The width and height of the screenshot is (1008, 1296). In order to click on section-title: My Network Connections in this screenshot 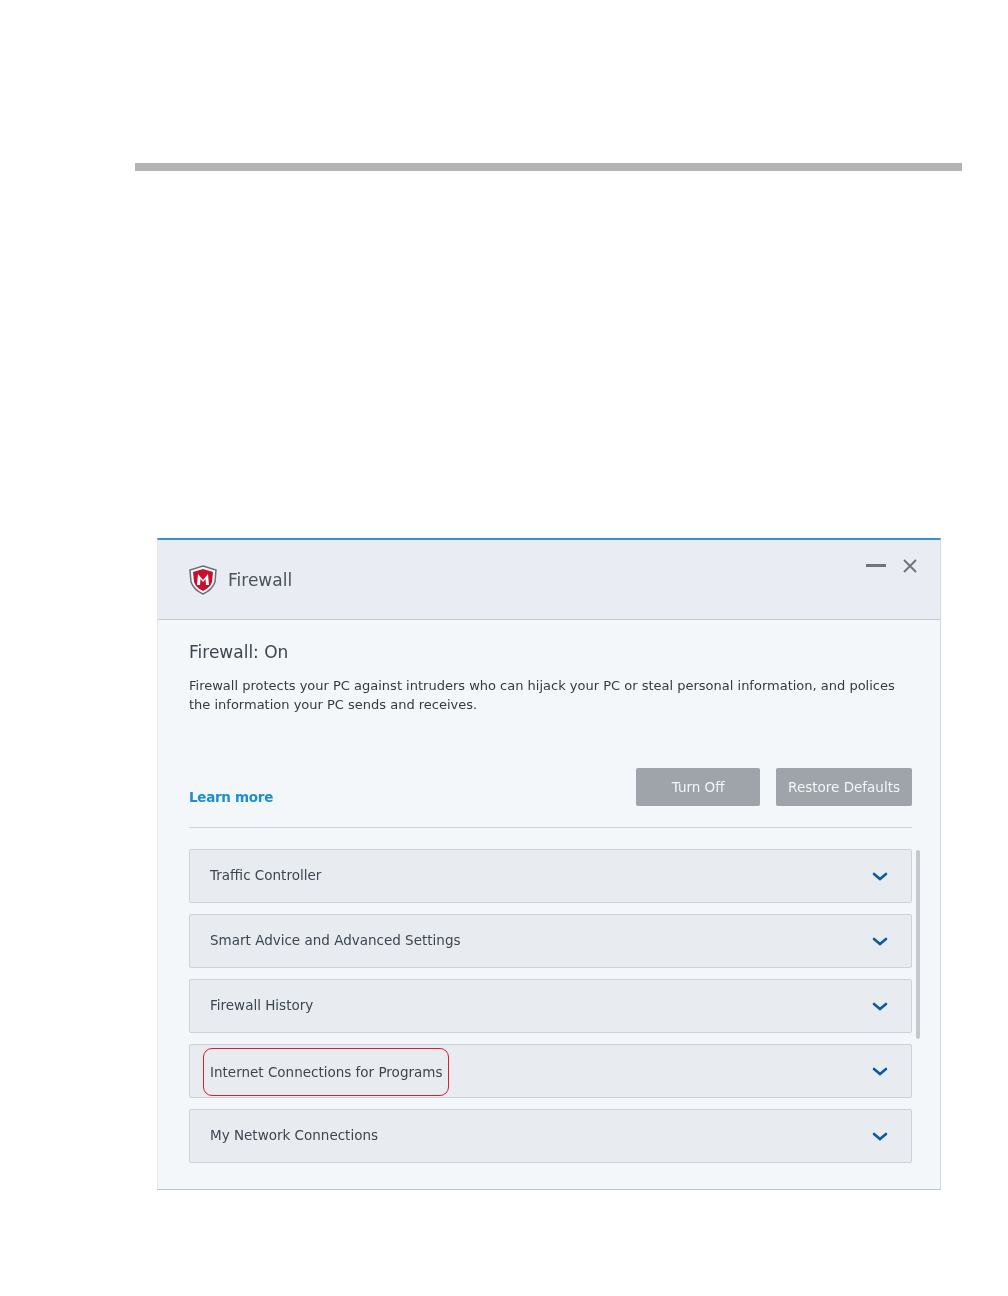, I will do `click(294, 1136)`.